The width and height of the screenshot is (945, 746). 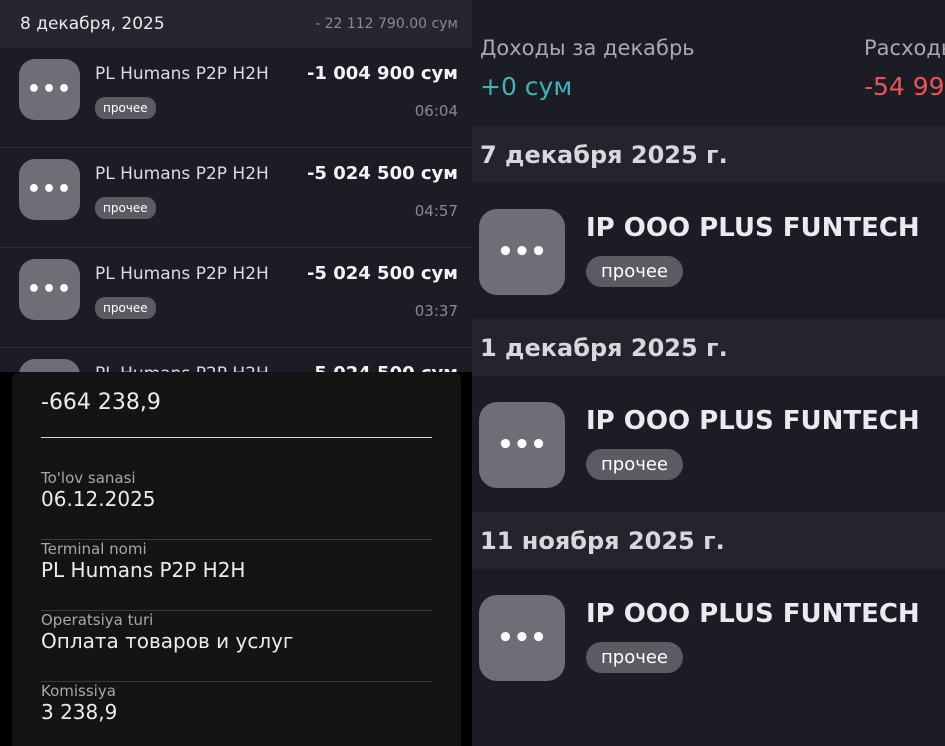 What do you see at coordinates (236, 24) in the screenshot?
I see `day-header: 8 декабря, 2025 - 22 112 790.00 сум` at bounding box center [236, 24].